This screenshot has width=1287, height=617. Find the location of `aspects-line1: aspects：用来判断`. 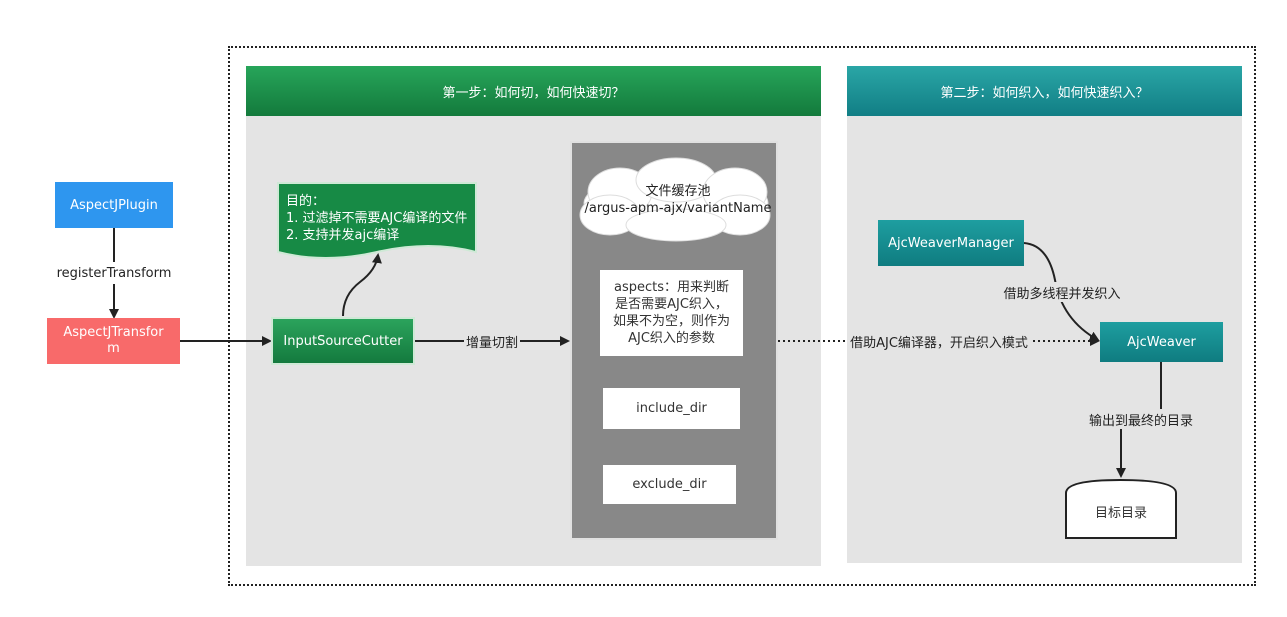

aspects-line1: aspects：用来判断 is located at coordinates (671, 287).